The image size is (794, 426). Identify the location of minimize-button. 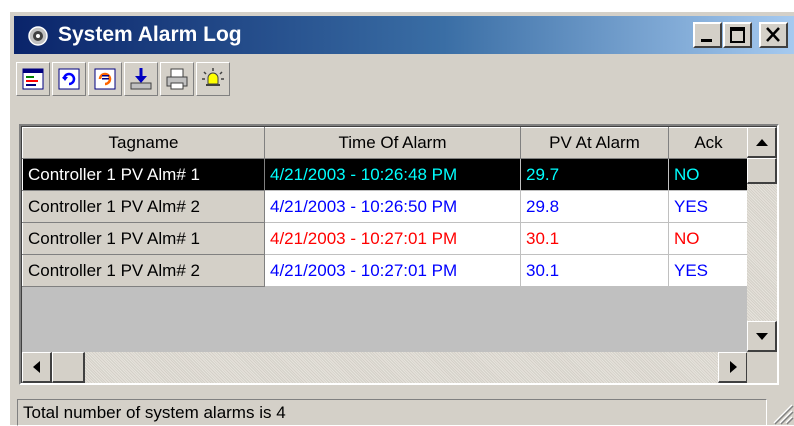
(707, 35).